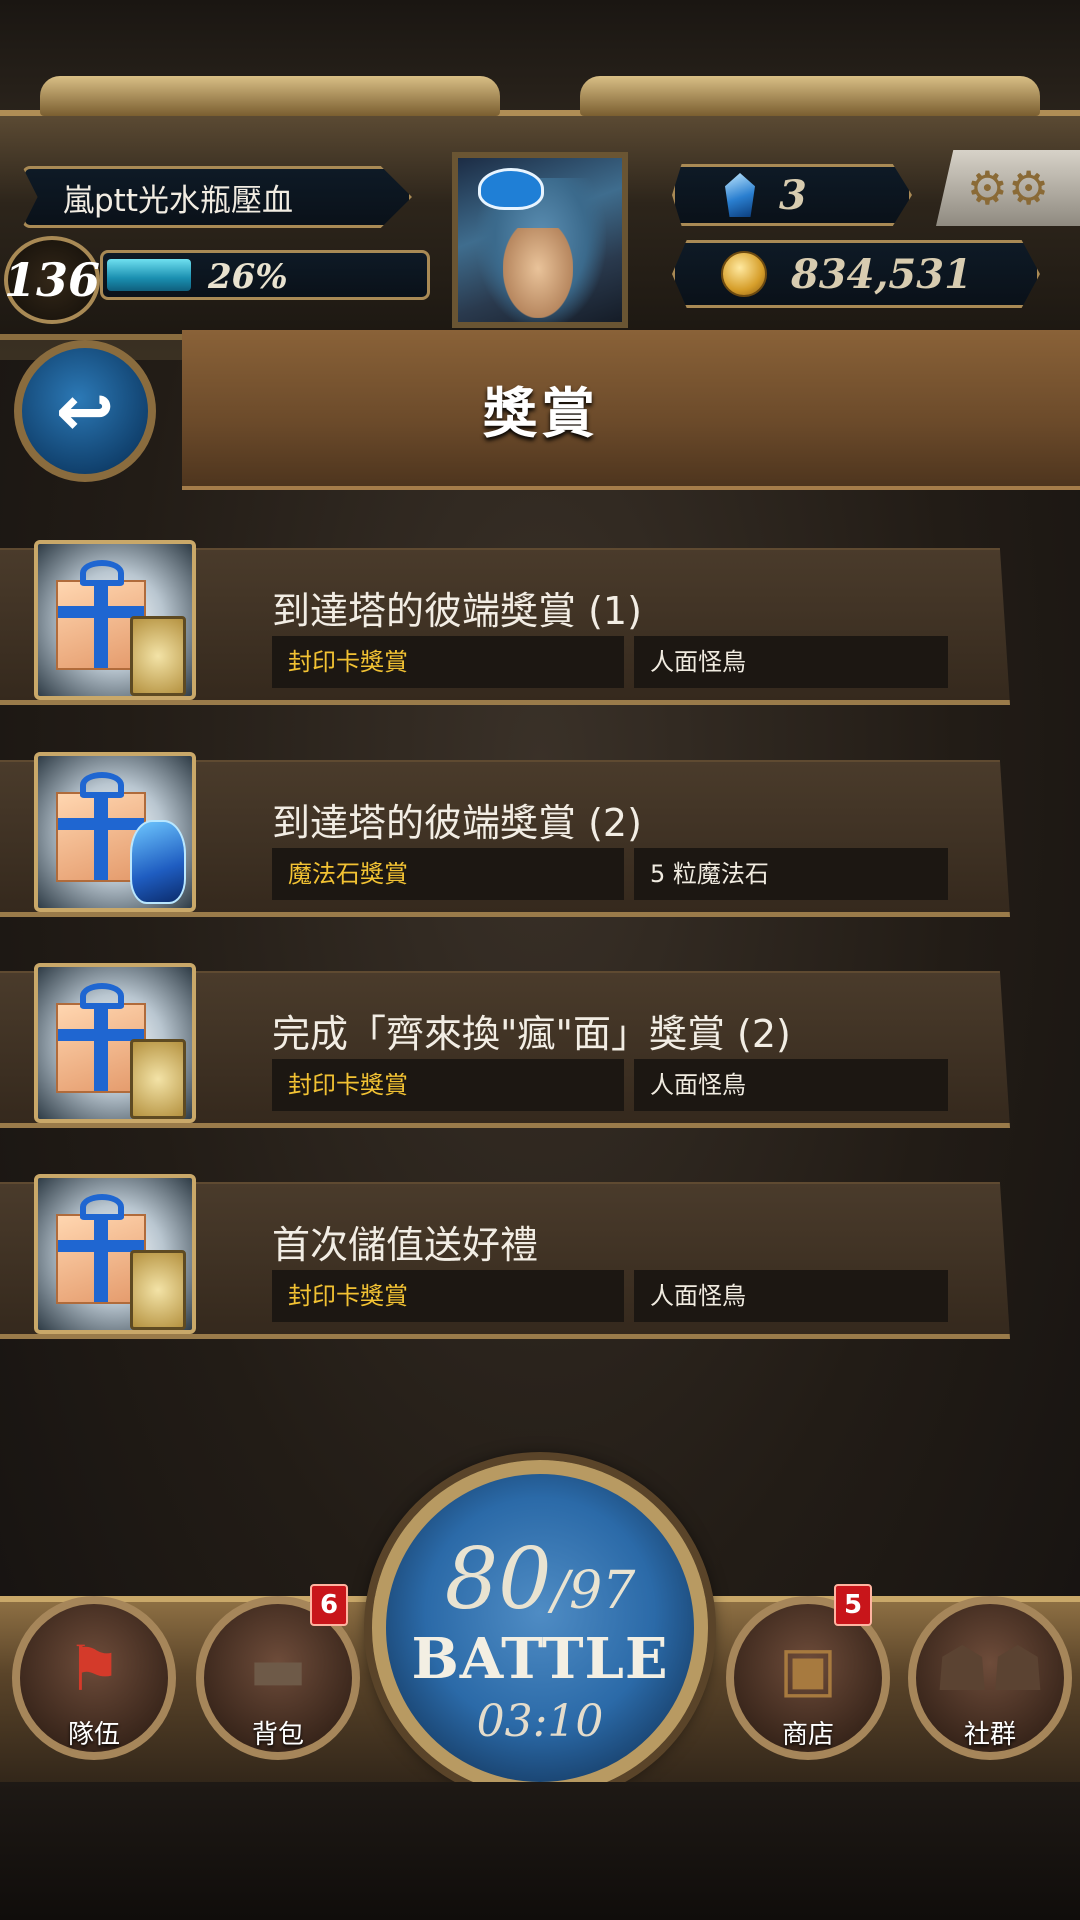 Image resolution: width=1080 pixels, height=1920 pixels. Describe the element at coordinates (593, 1591) in the screenshot. I see `stamina-max: /97` at that location.